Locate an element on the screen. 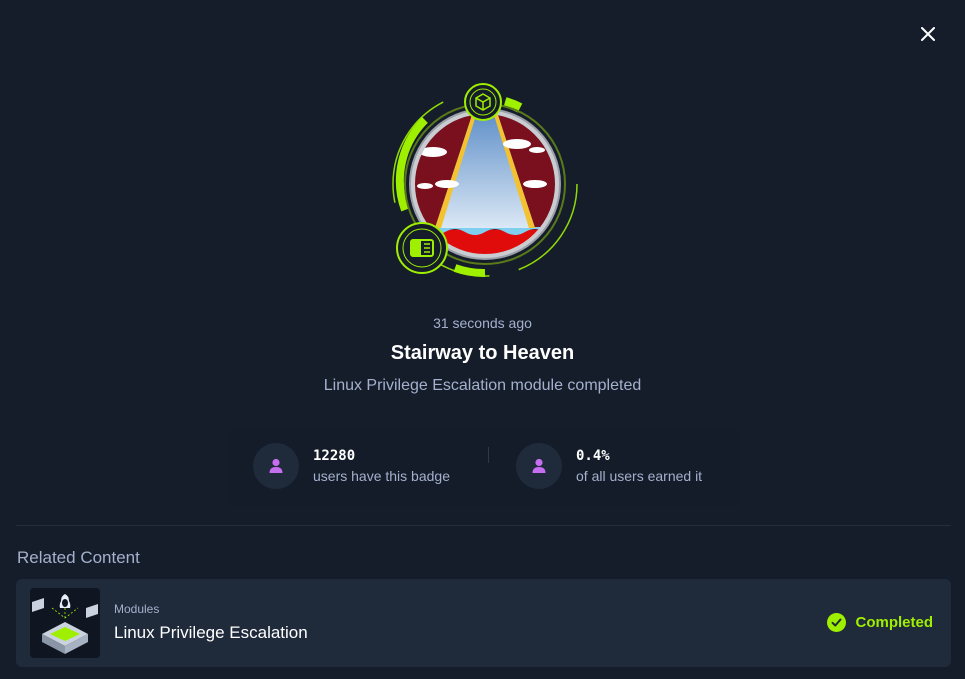 Image resolution: width=965 pixels, height=679 pixels. completed-status-badge: Completed is located at coordinates (880, 622).